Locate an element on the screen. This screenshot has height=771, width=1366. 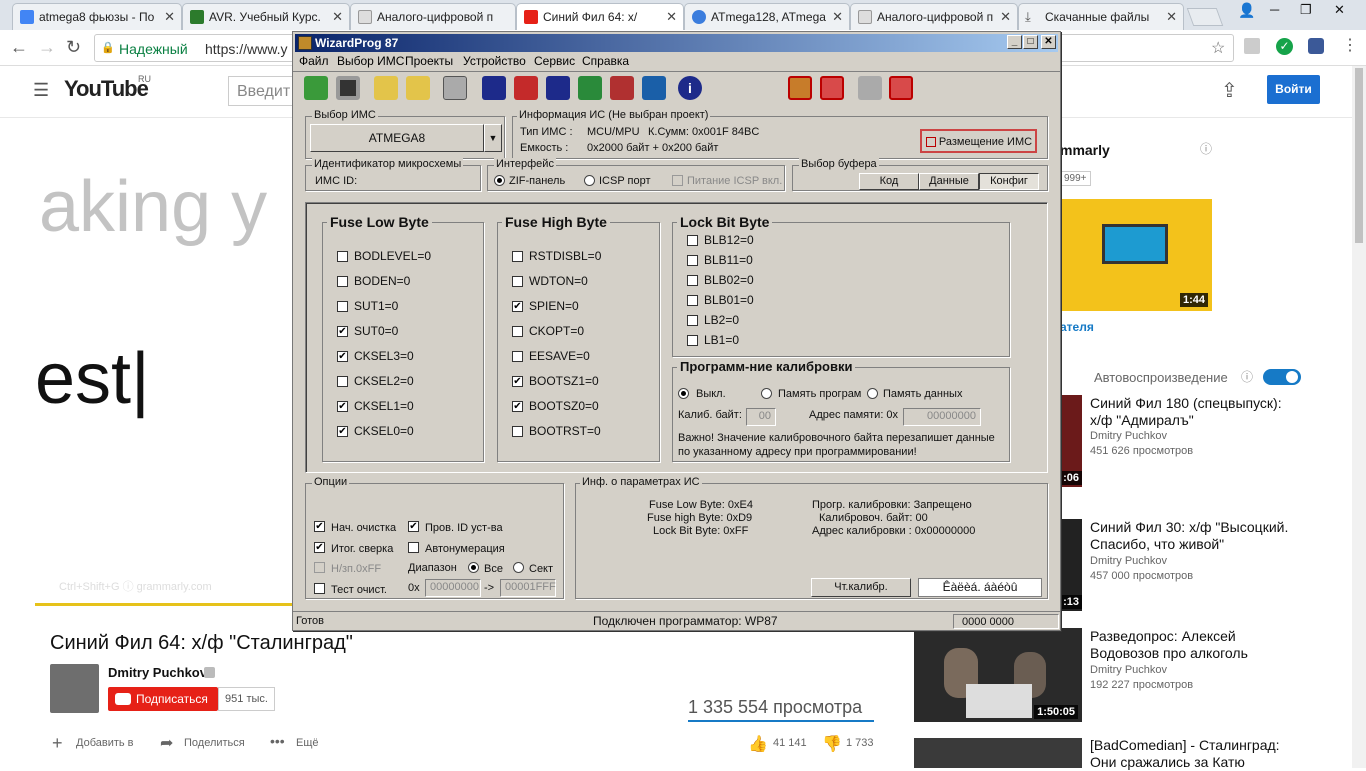
menu-file: Файл is located at coordinates (314, 61).